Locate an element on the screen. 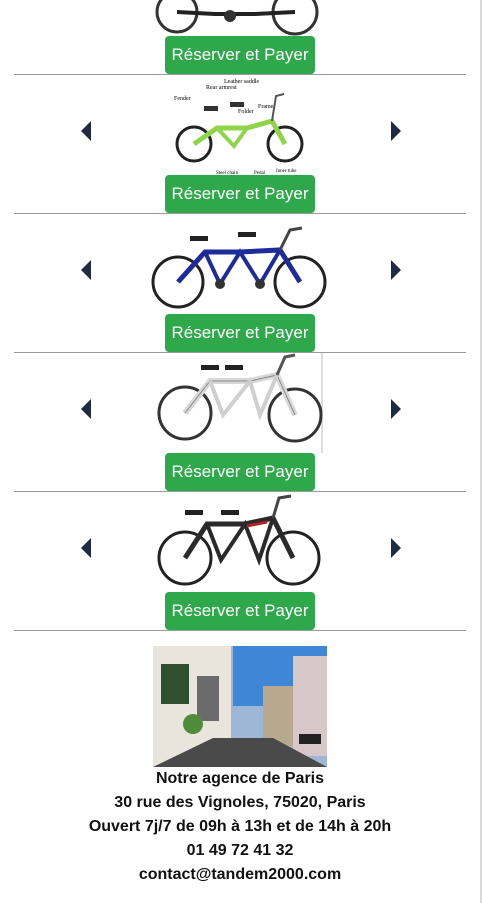  diagram-label: Frame is located at coordinates (266, 107).